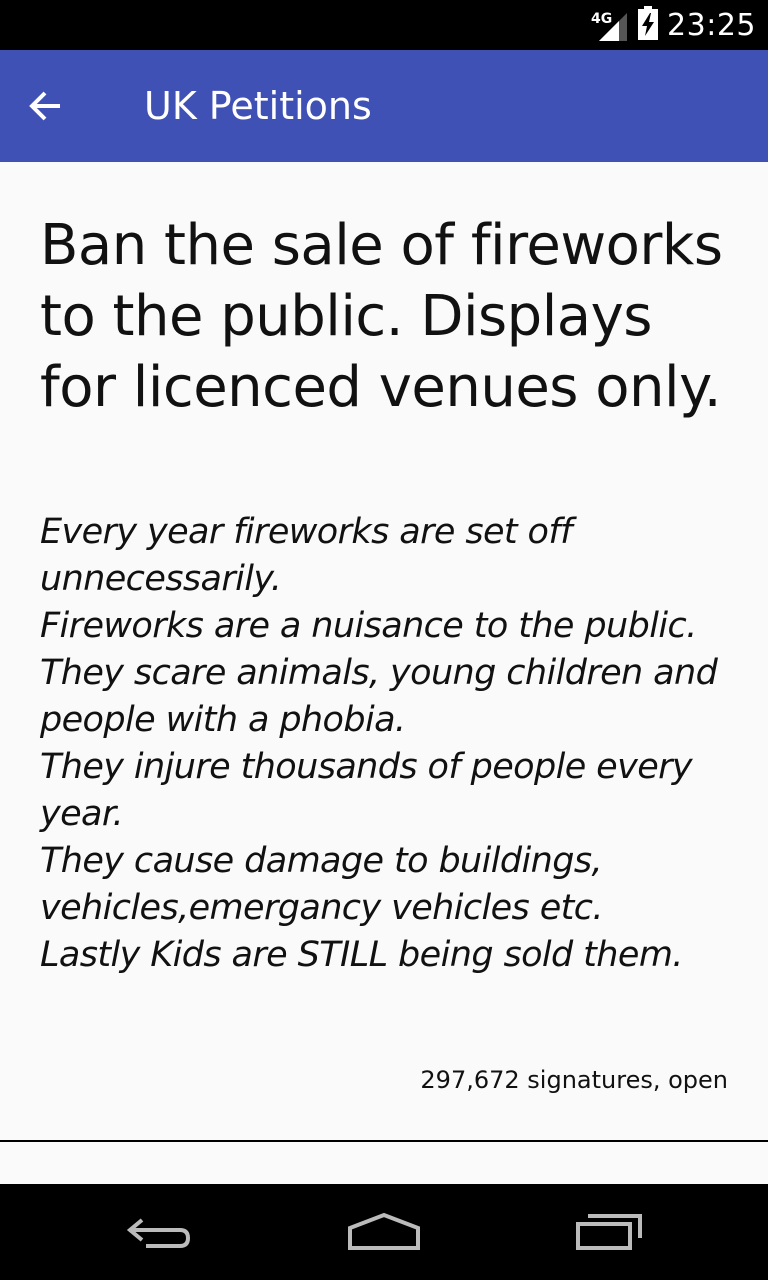 Image resolution: width=768 pixels, height=1280 pixels. I want to click on nav-back-button, so click(159, 1232).